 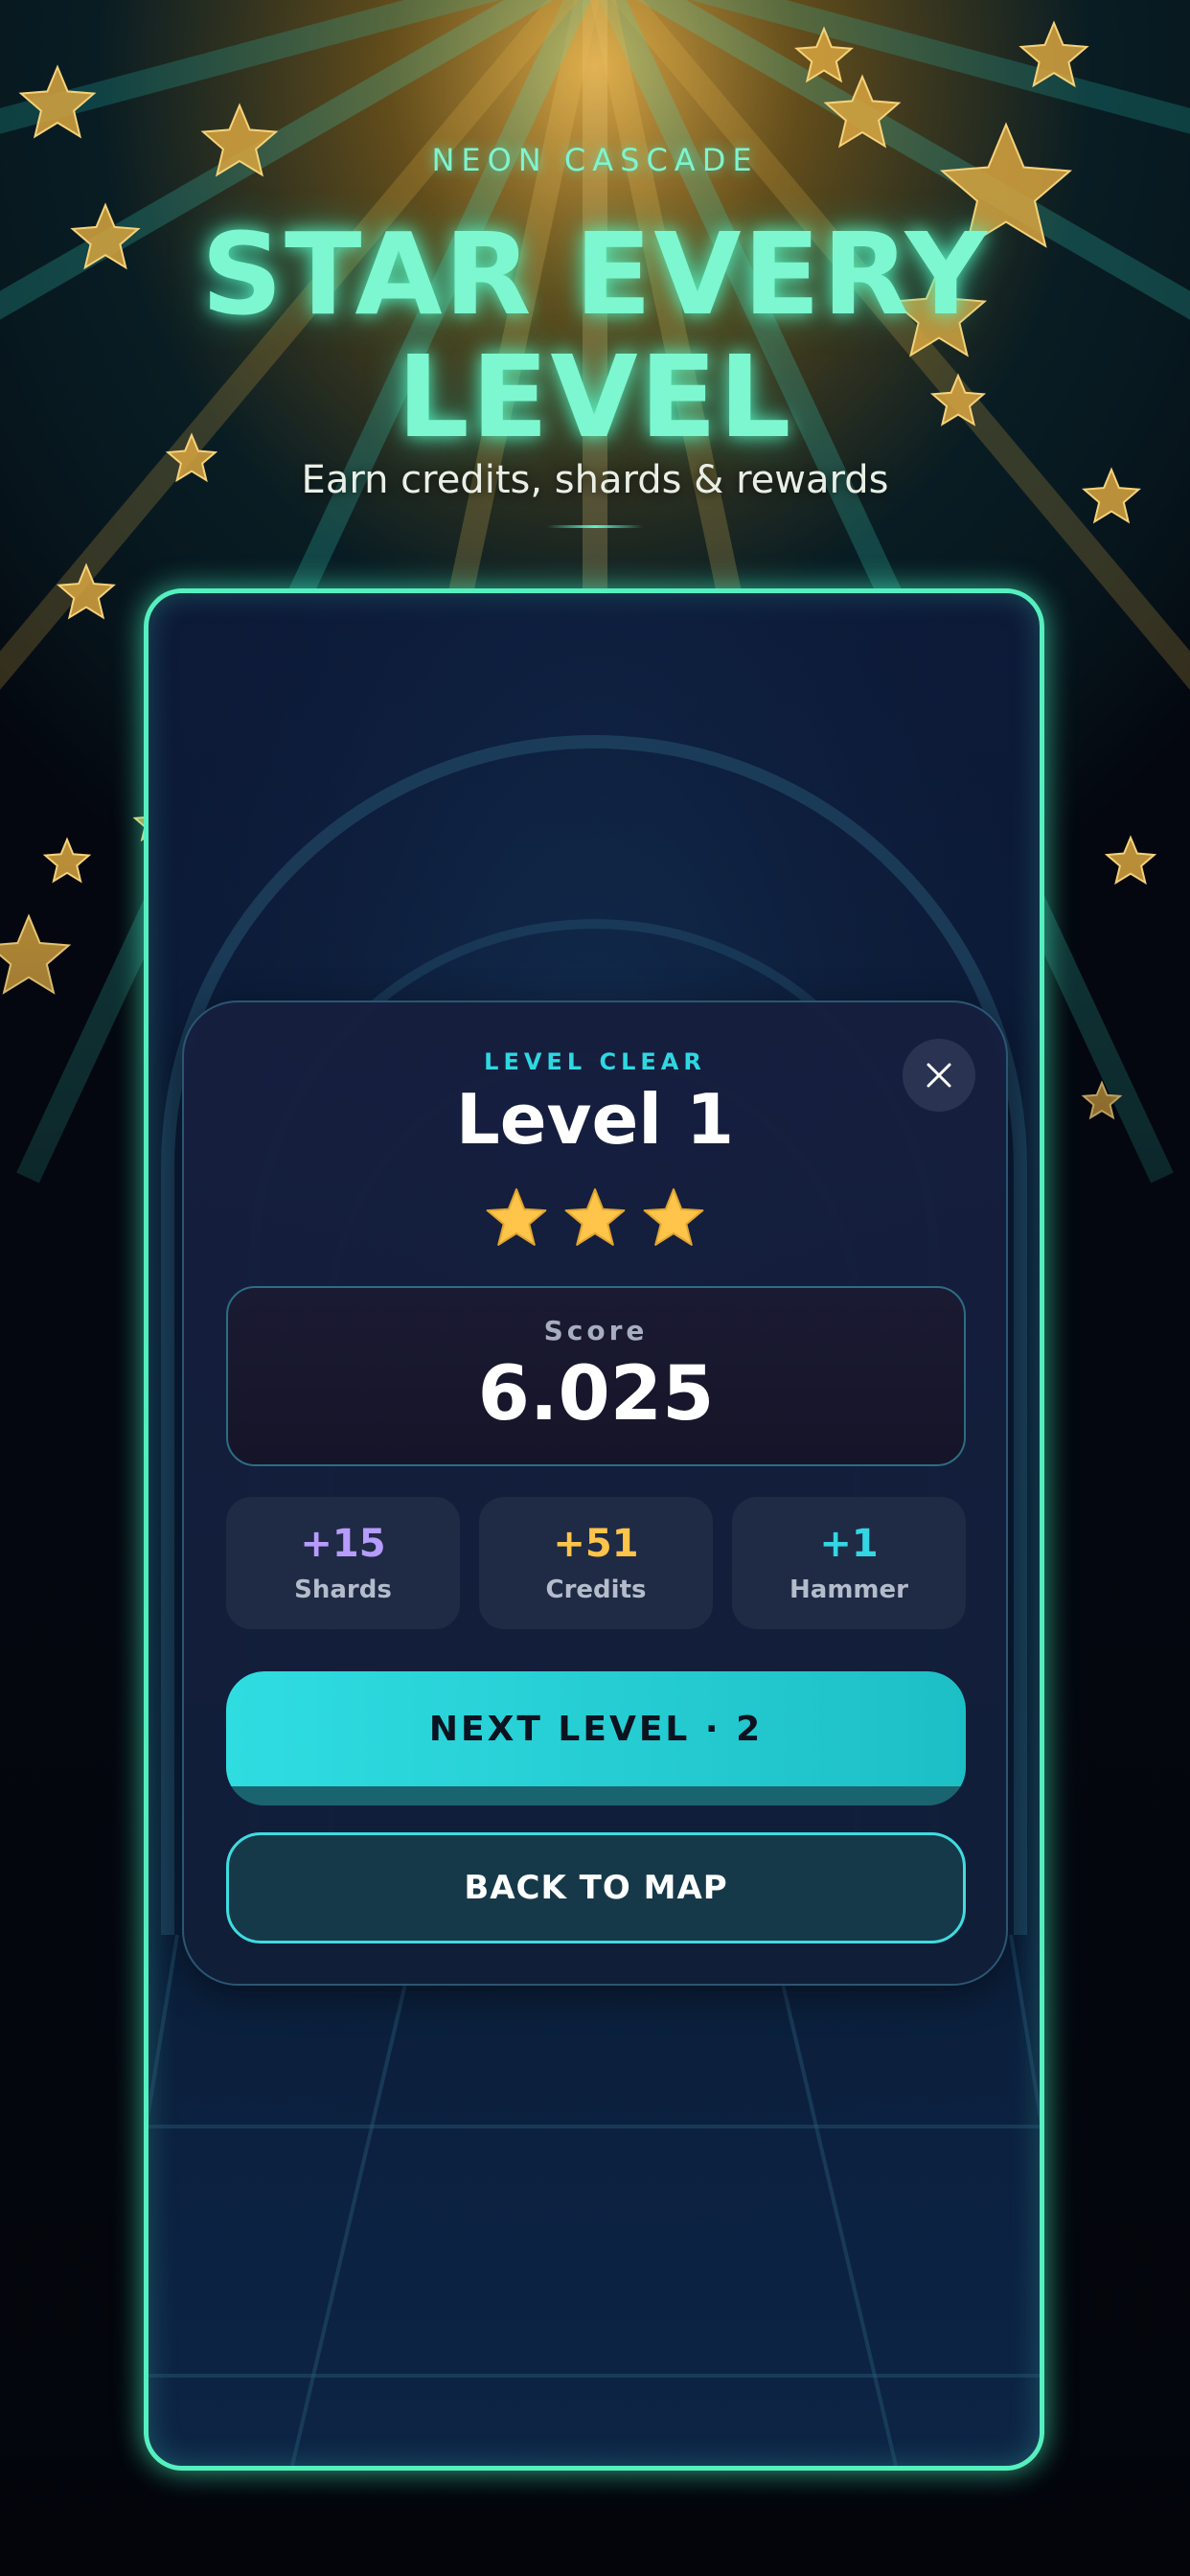 I want to click on reward-label: Hammer, so click(x=849, y=1590).